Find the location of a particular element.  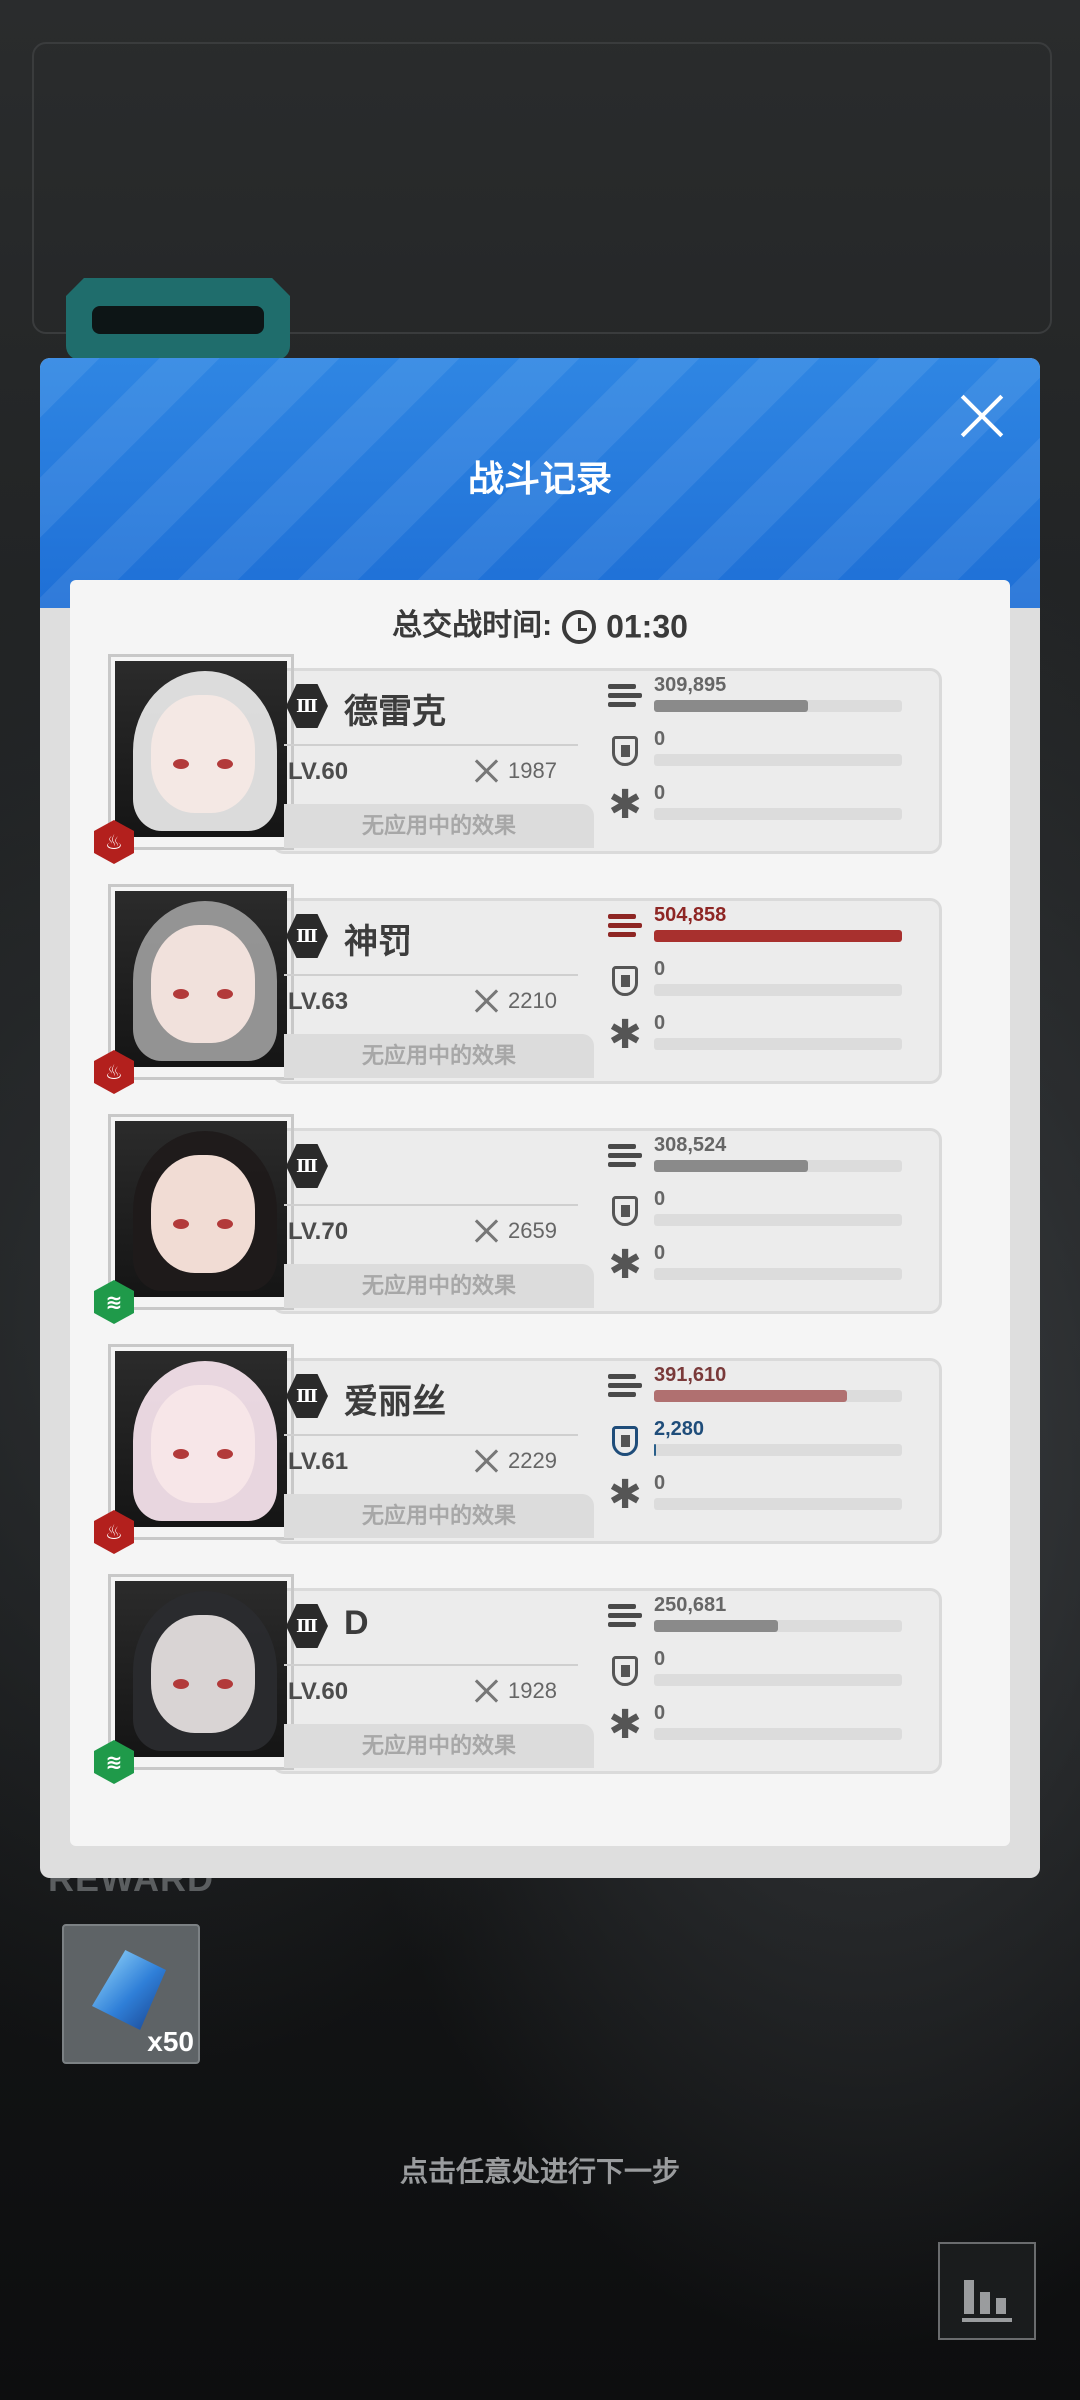

combat-power: 2210 is located at coordinates (532, 1000).